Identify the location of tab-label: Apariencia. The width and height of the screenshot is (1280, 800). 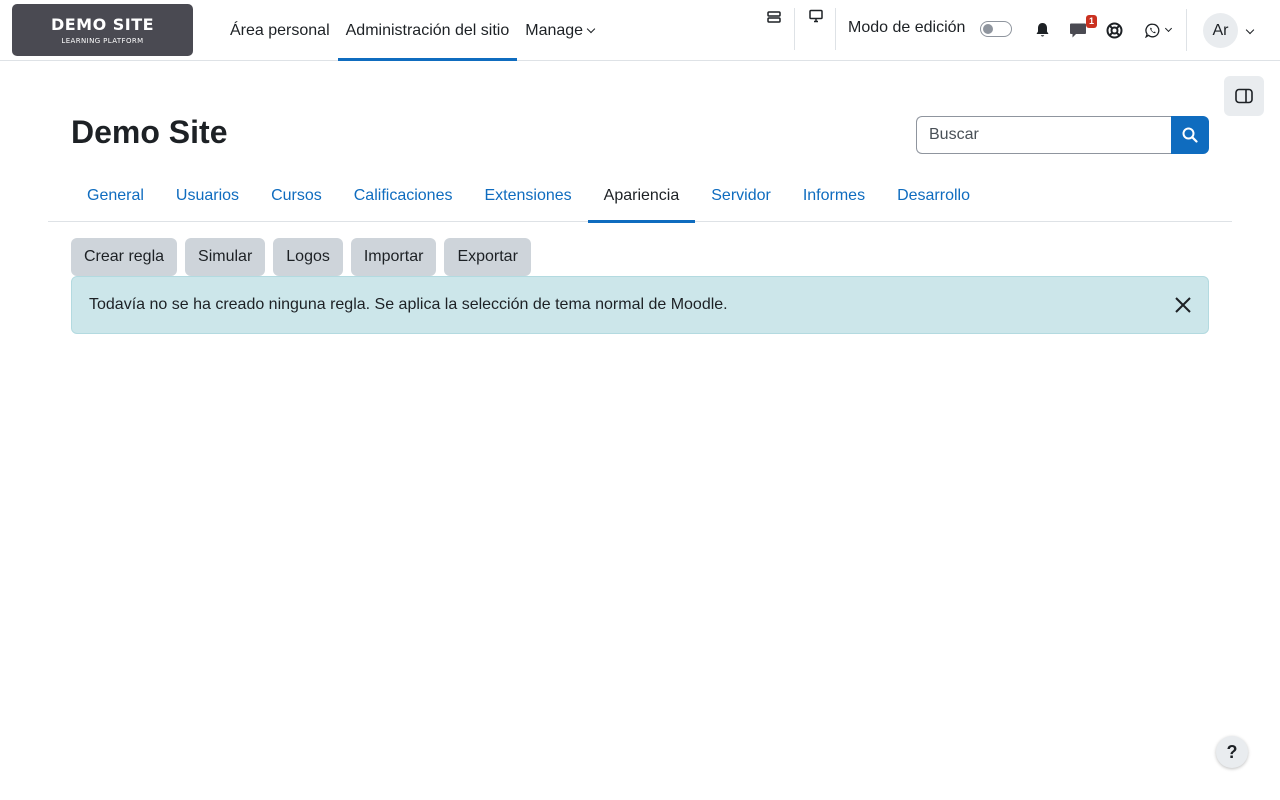
(641, 195).